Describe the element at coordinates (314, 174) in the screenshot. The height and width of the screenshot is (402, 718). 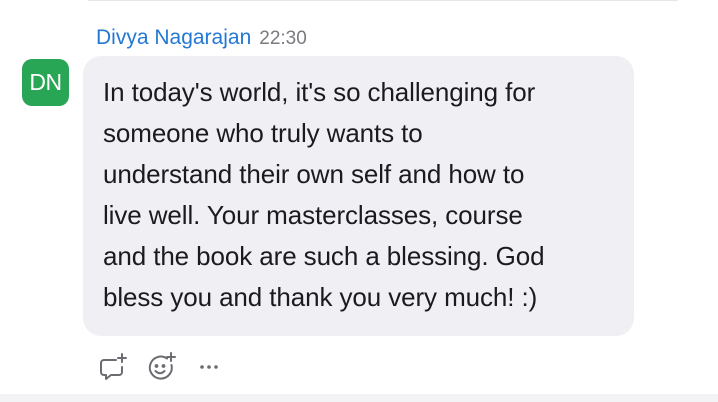
I see `message-line: understand their own self and how to` at that location.